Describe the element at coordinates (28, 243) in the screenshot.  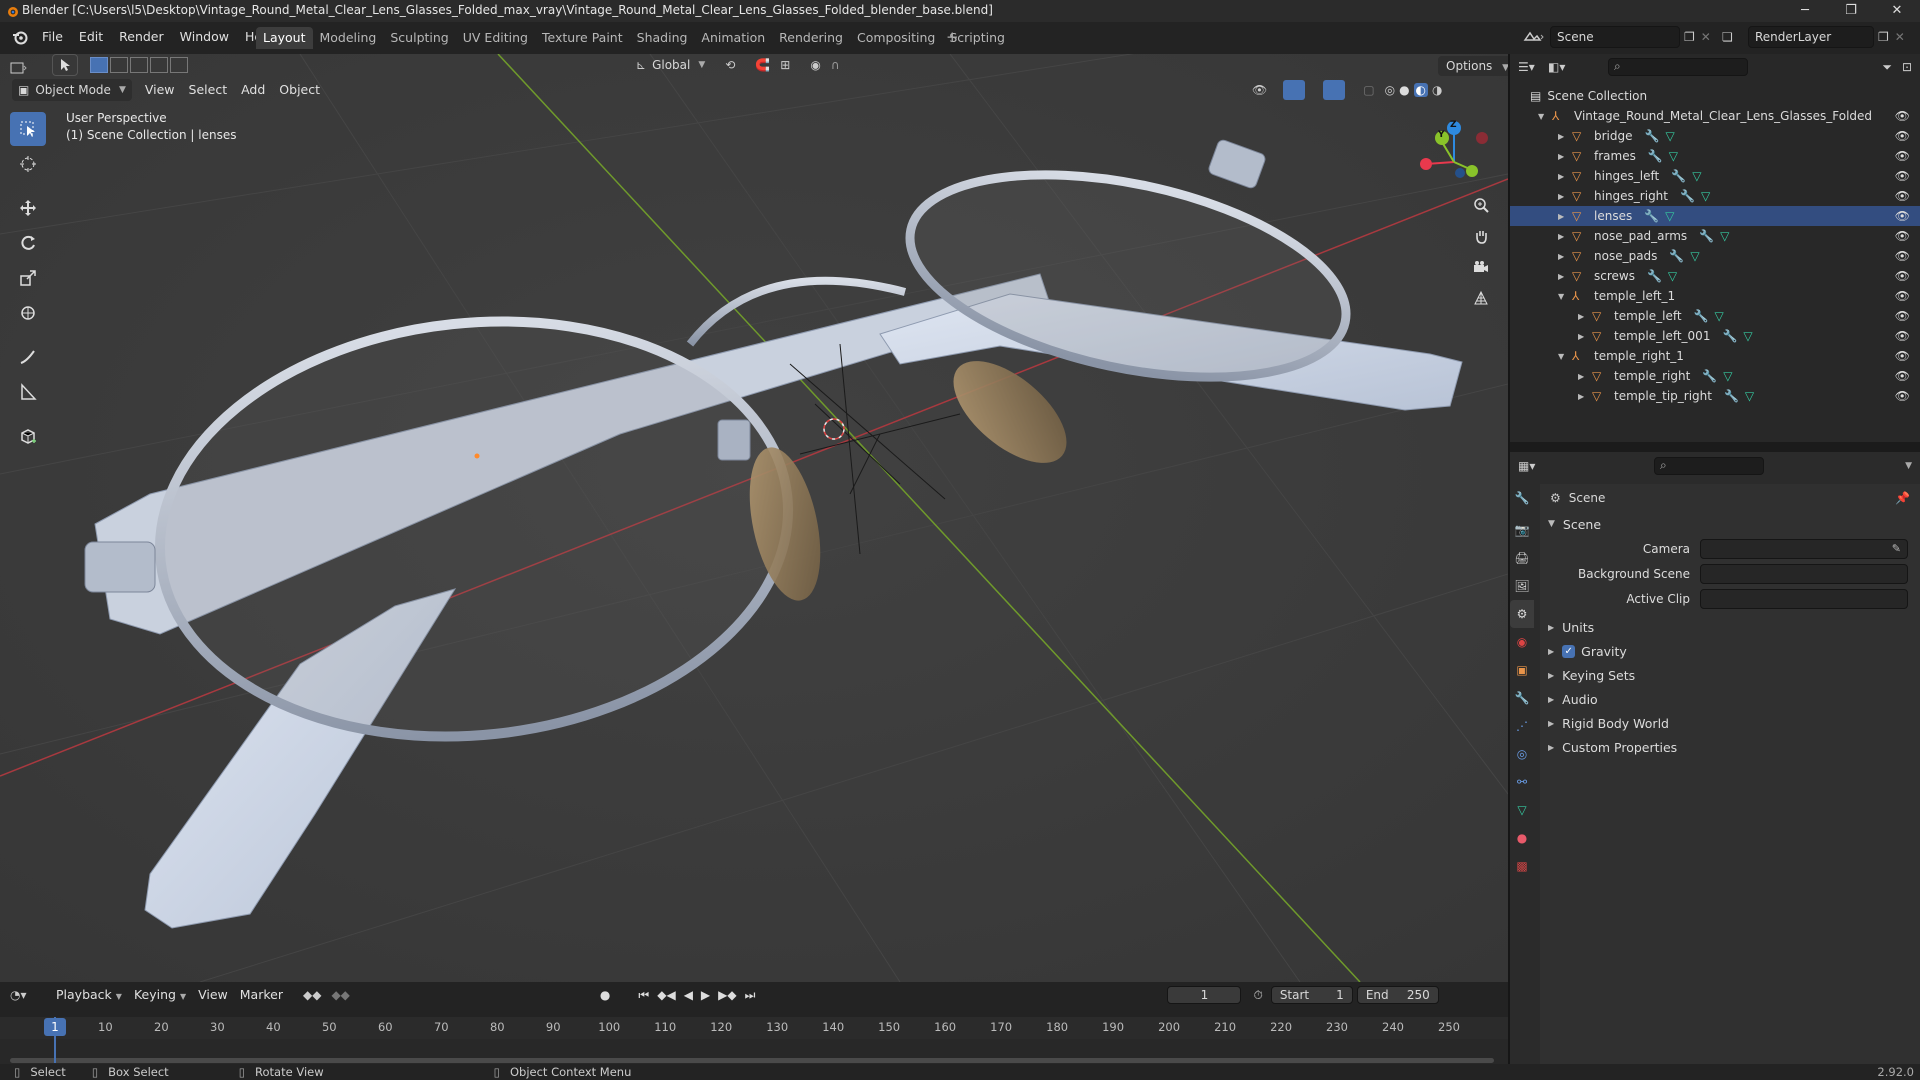
I see `rotate-tool` at that location.